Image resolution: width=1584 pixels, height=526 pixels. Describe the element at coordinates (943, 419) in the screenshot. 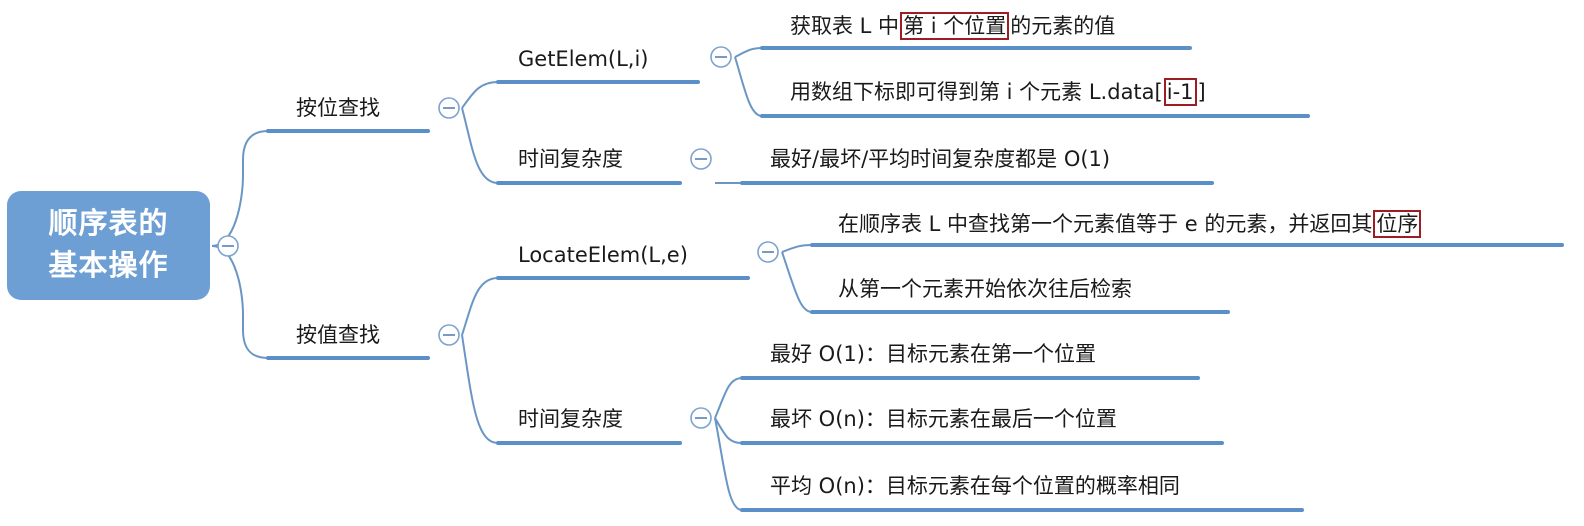

I see `leaf-complexity-worst: 最坏 O(n)：目标元素在最后一个位置` at that location.